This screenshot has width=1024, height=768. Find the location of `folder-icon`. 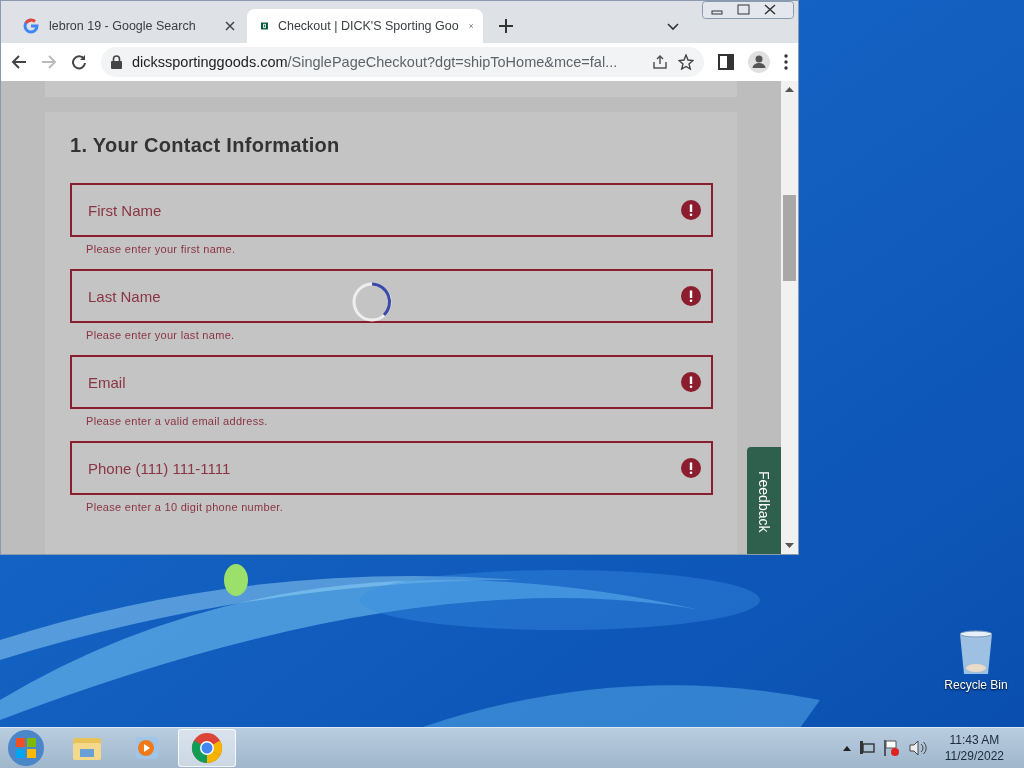

folder-icon is located at coordinates (87, 748).